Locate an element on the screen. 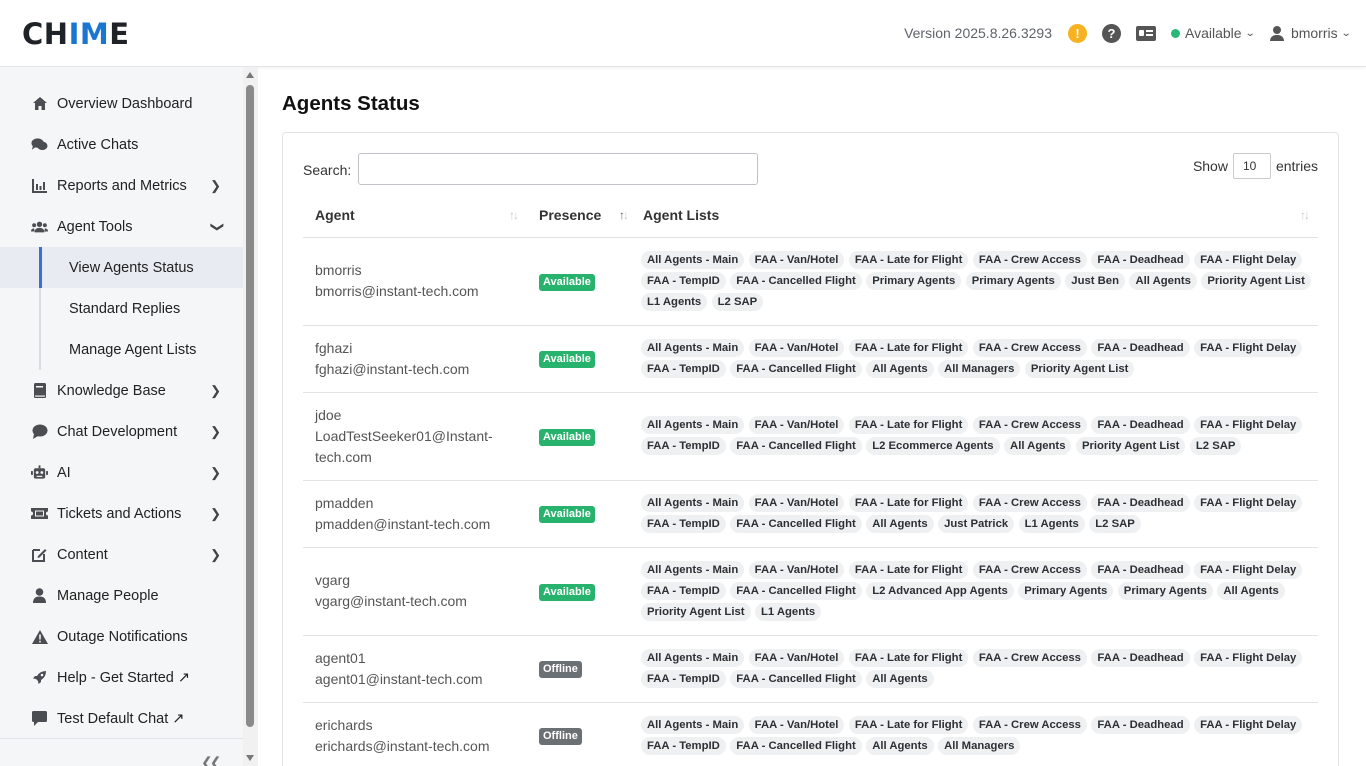 The width and height of the screenshot is (1366, 766). sidebar-item-agent-tools: Agent Tools ❯ is located at coordinates (121, 226).